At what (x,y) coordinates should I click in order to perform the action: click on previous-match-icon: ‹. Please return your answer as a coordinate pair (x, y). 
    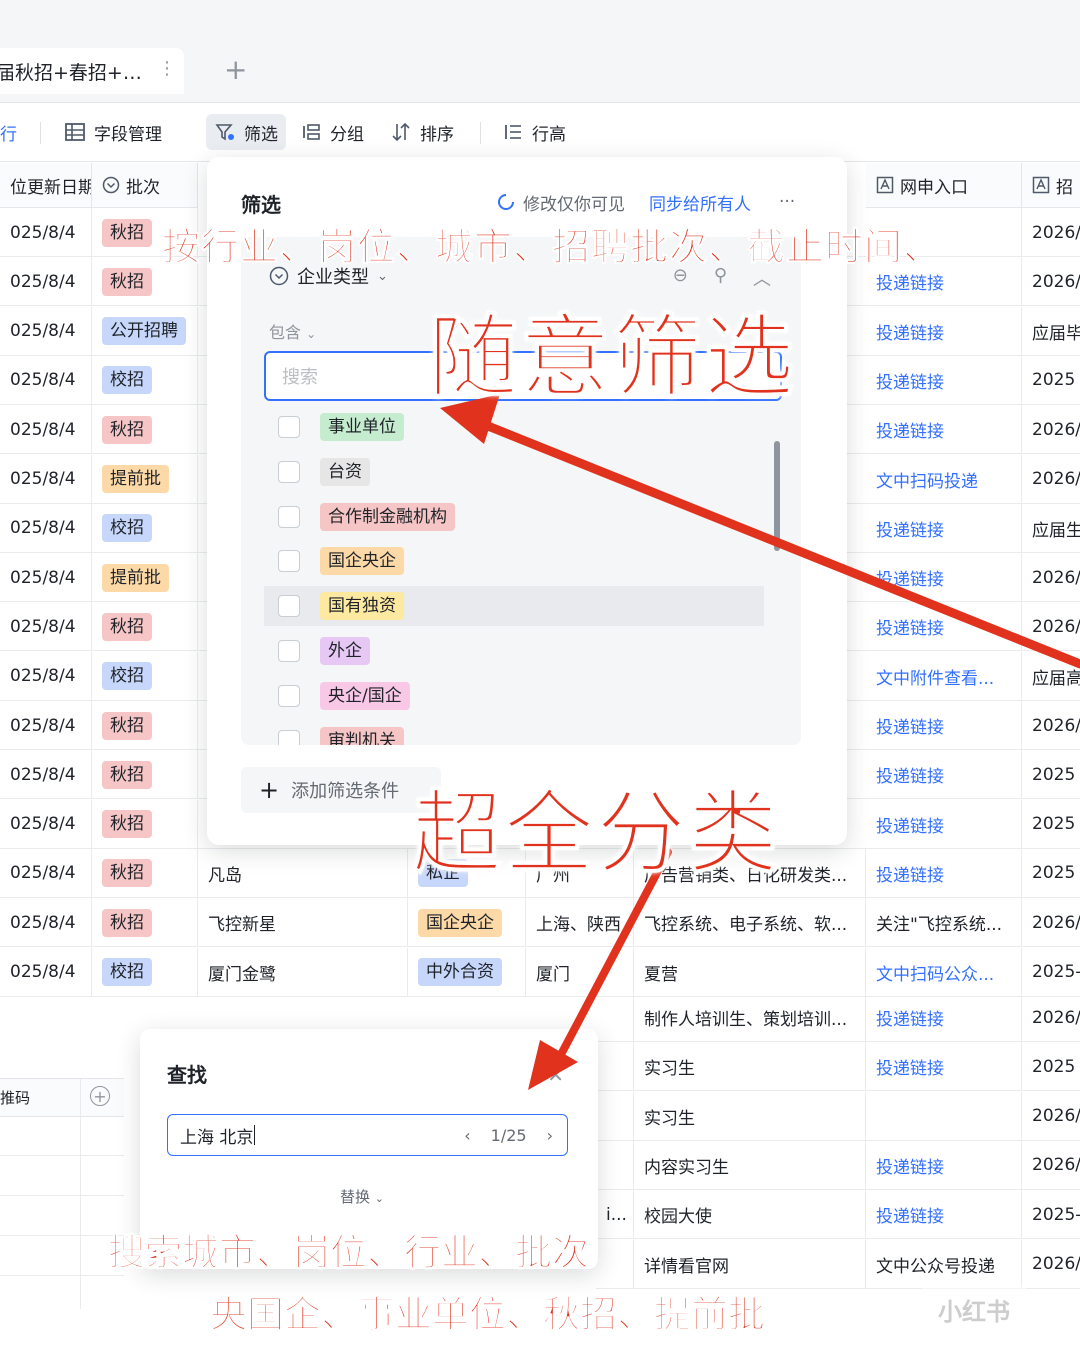
    Looking at the image, I should click on (467, 1135).